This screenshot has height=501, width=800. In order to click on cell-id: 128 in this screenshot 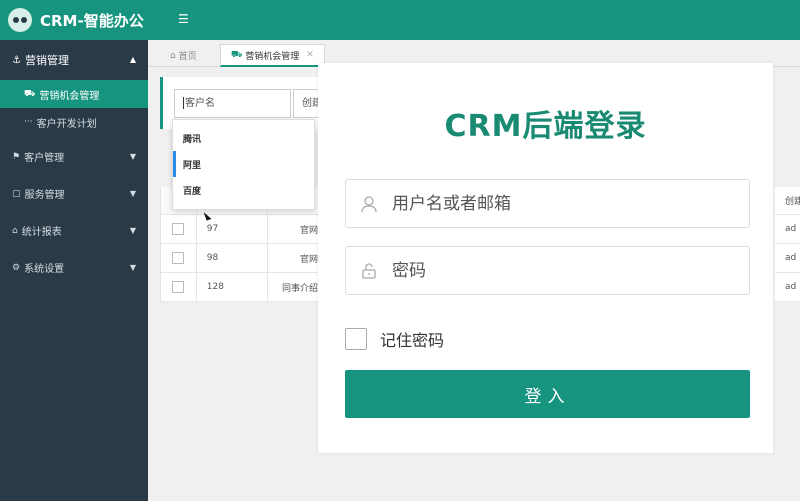, I will do `click(233, 287)`.